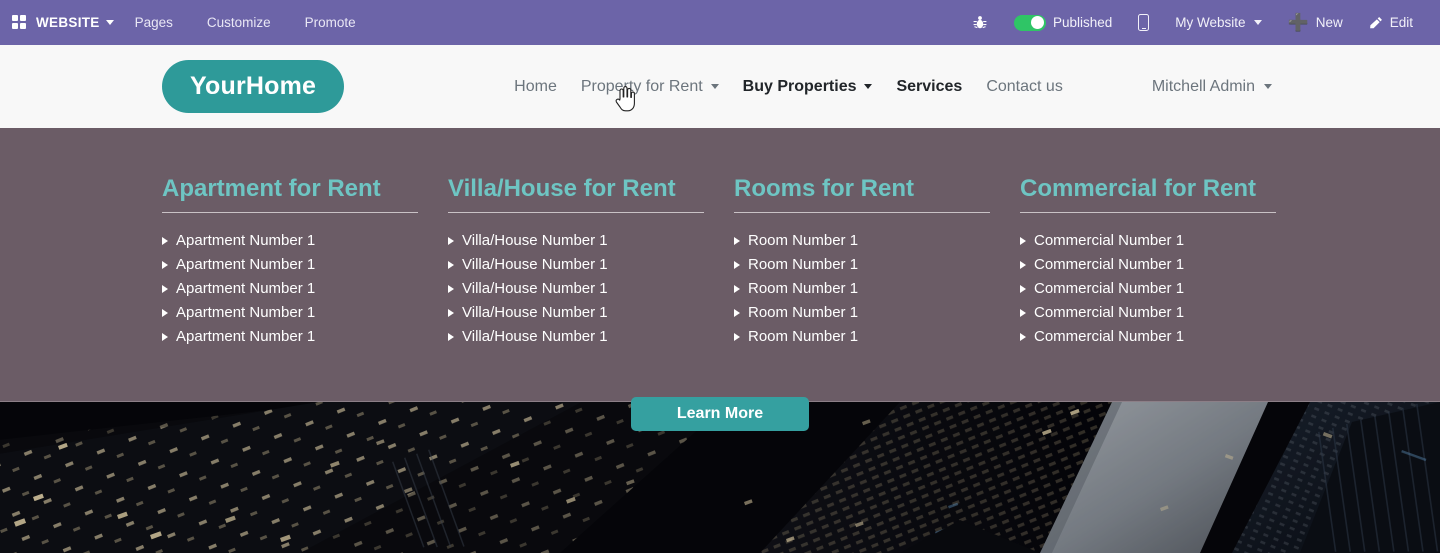  What do you see at coordinates (641, 86) in the screenshot?
I see `nav-label-property-for-rent: Property for Rent` at bounding box center [641, 86].